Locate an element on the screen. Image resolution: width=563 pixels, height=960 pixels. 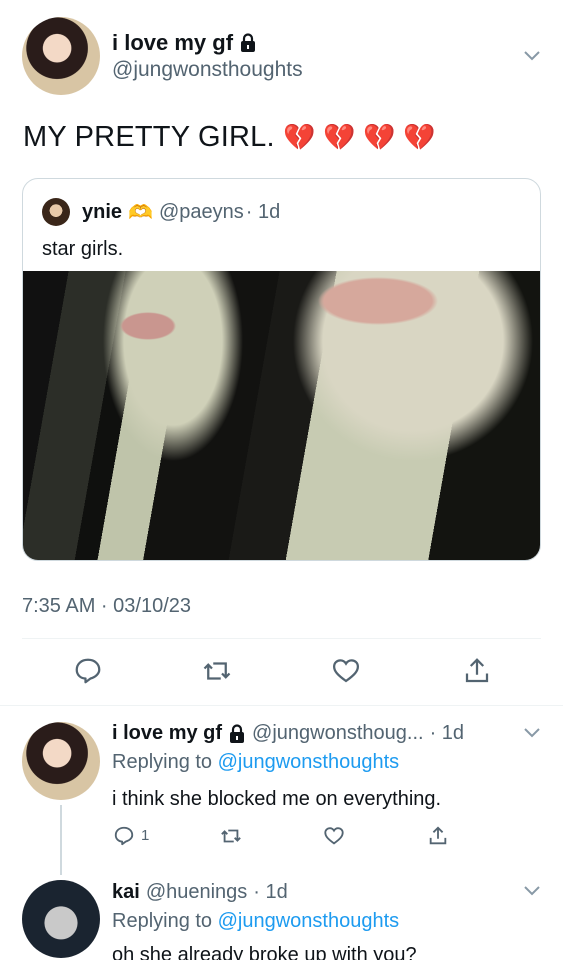
reply-header: kai @huenings · 1d is located at coordinates (200, 892).